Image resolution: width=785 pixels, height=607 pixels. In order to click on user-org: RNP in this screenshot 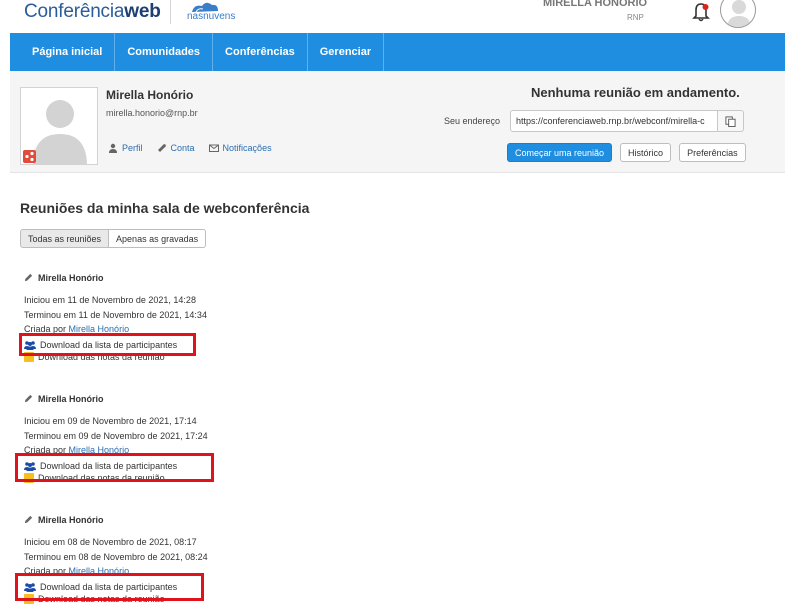, I will do `click(635, 17)`.